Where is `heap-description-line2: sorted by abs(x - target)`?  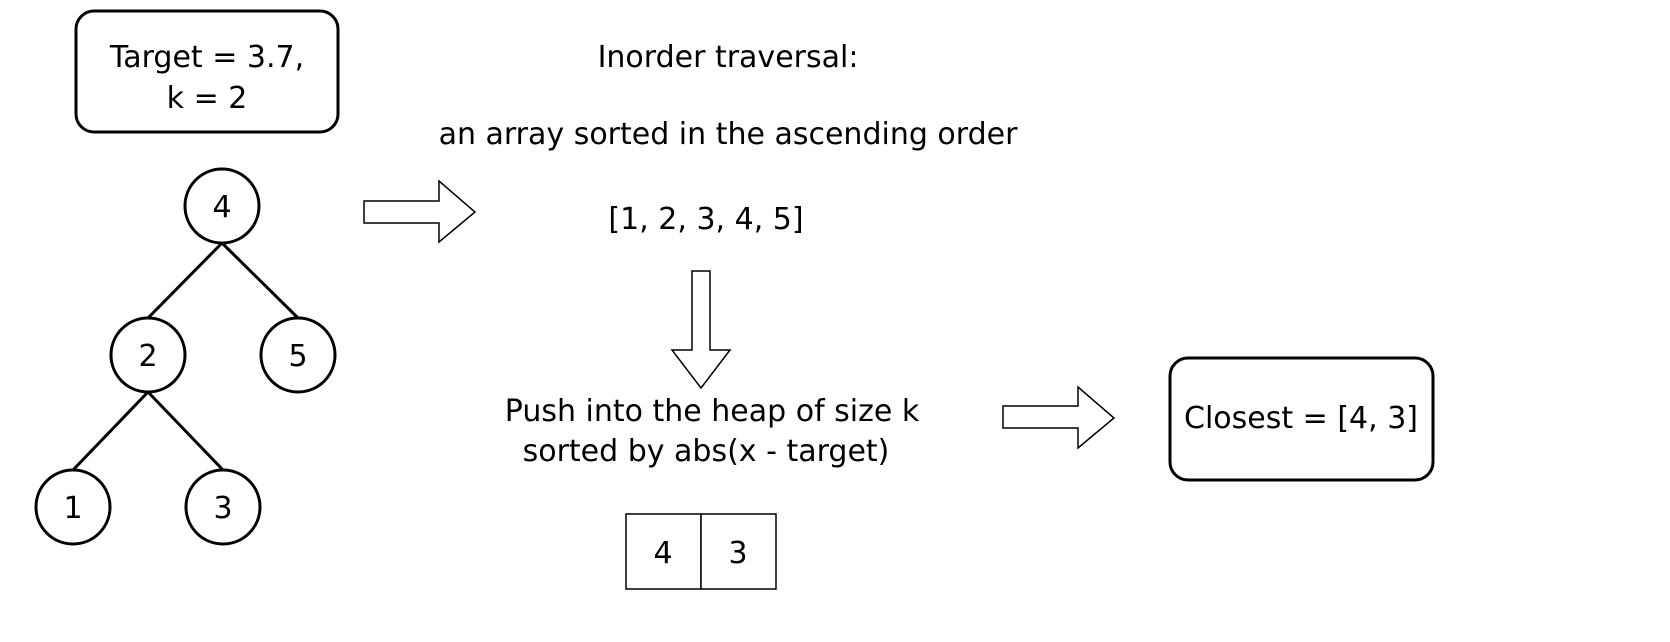
heap-description-line2: sorted by abs(x - target) is located at coordinates (706, 451).